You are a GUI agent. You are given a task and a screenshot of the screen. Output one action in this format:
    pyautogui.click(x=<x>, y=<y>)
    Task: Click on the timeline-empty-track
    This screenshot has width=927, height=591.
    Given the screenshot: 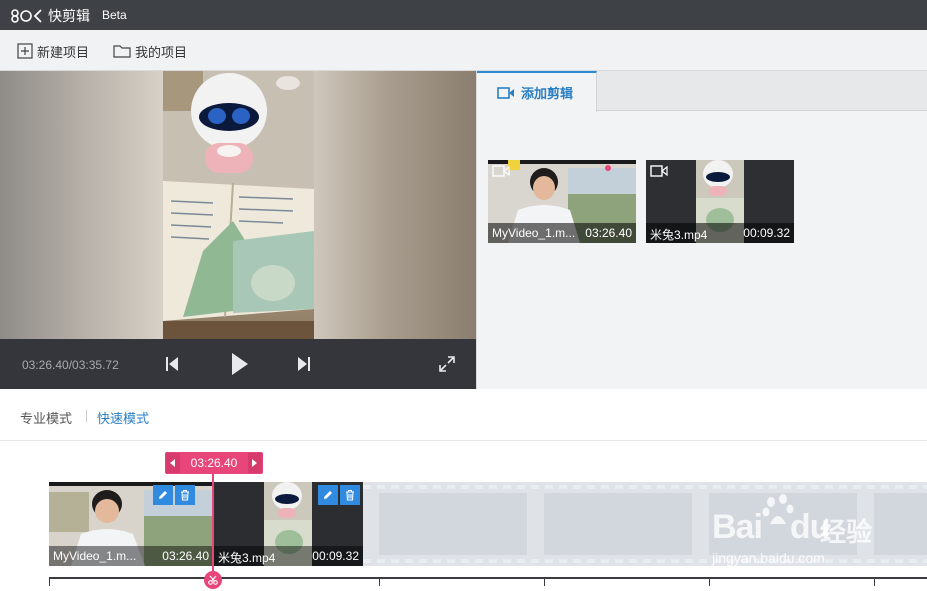 What is the action you would take?
    pyautogui.click(x=645, y=524)
    